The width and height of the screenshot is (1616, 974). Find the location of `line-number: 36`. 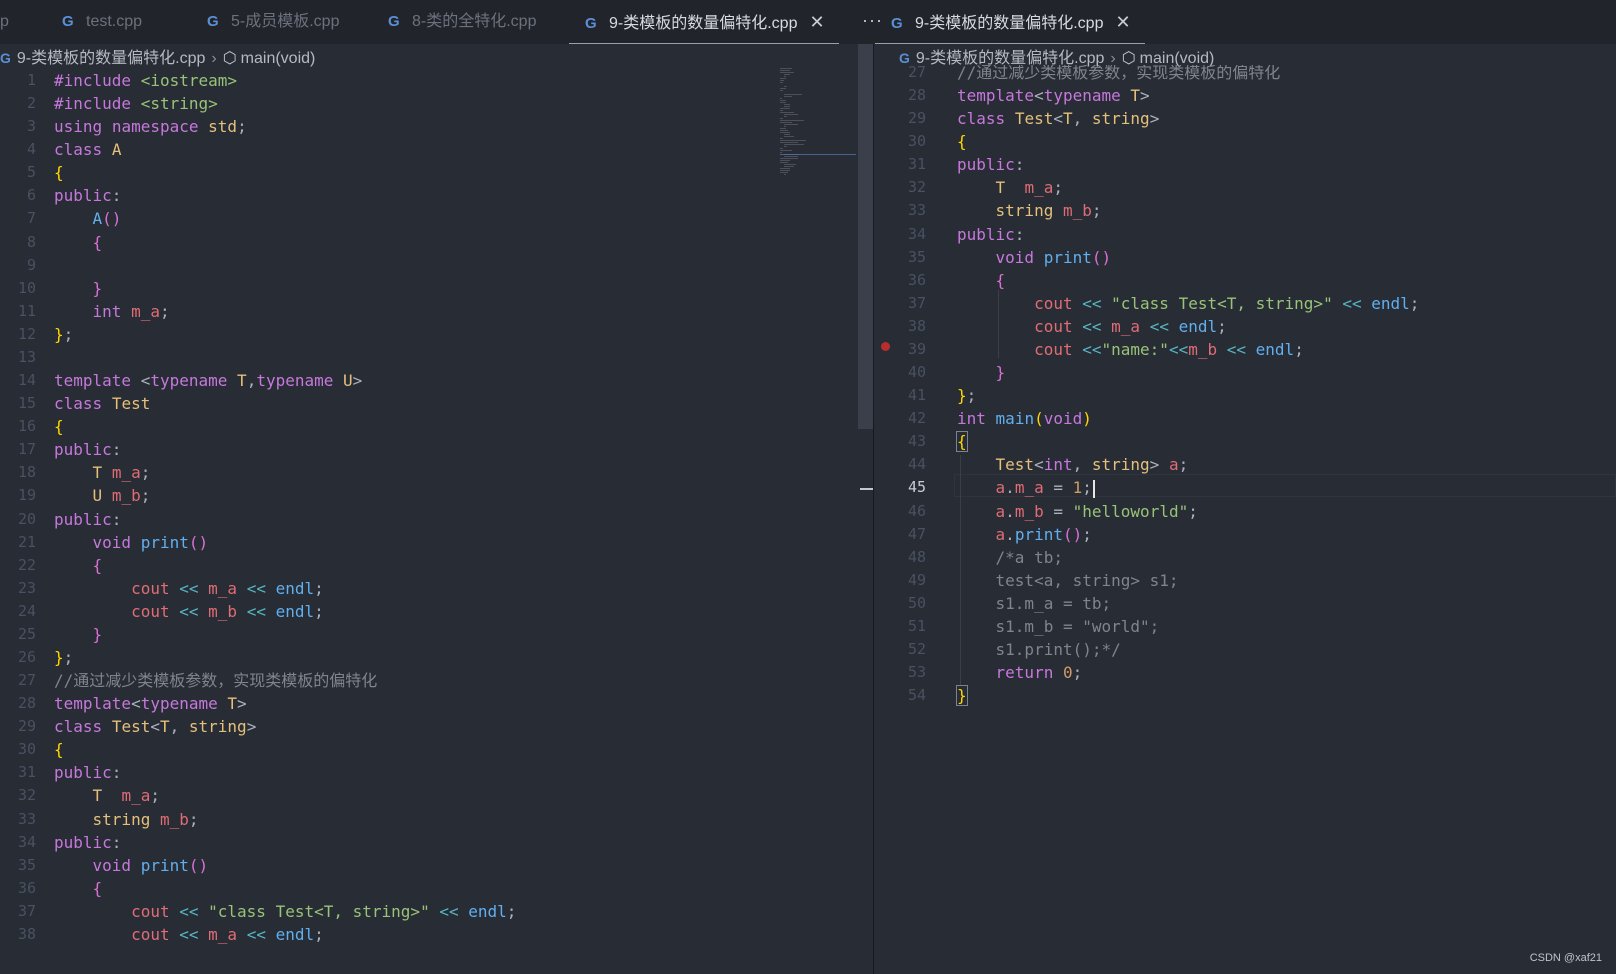

line-number: 36 is located at coordinates (18, 888).